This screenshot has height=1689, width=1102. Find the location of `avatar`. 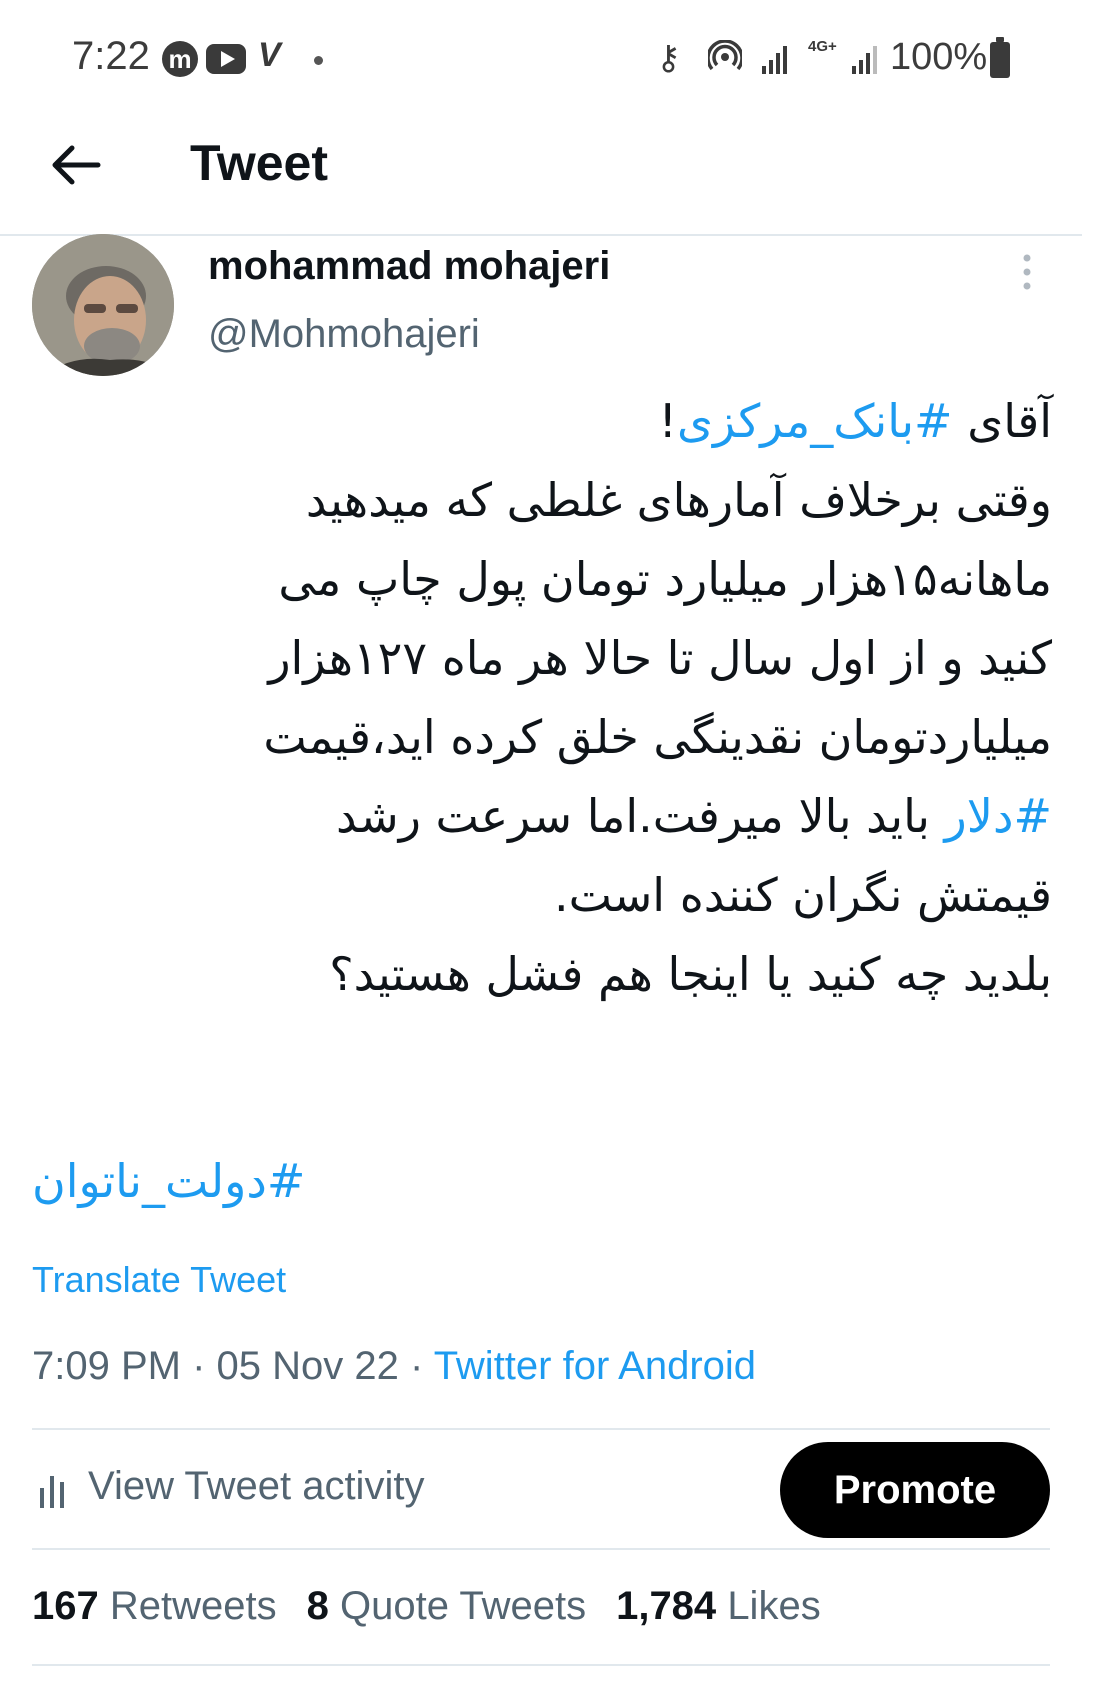

avatar is located at coordinates (103, 305).